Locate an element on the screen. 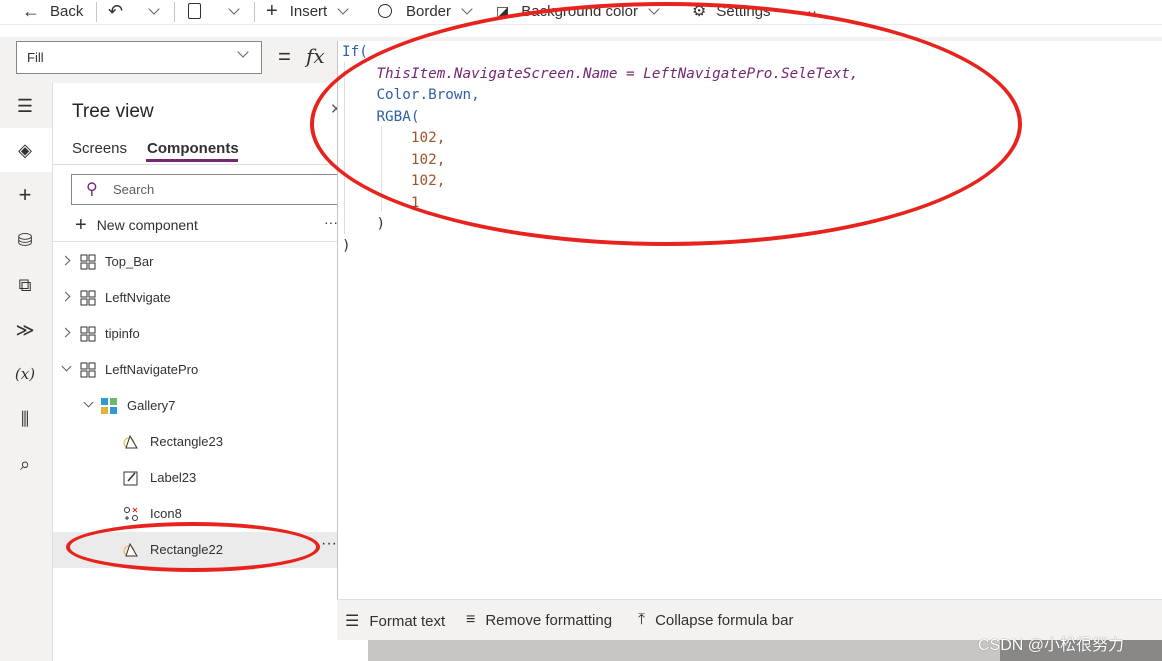 The width and height of the screenshot is (1162, 661). format-text-label: Format text is located at coordinates (407, 621).